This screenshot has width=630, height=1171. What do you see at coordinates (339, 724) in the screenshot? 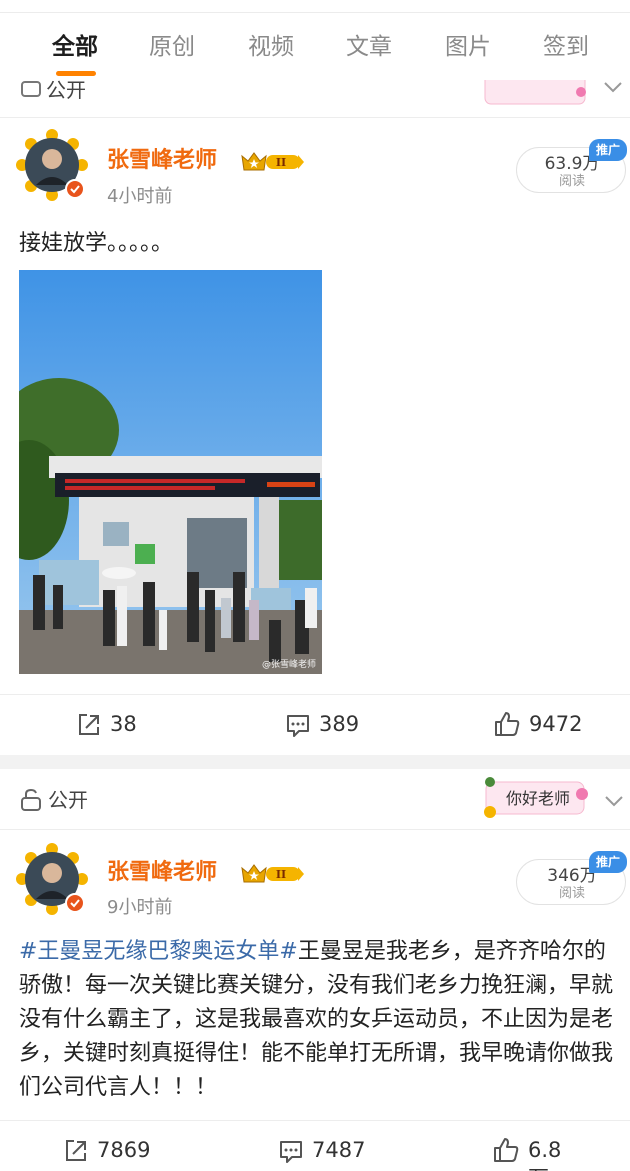
I see `comment-count: 389` at bounding box center [339, 724].